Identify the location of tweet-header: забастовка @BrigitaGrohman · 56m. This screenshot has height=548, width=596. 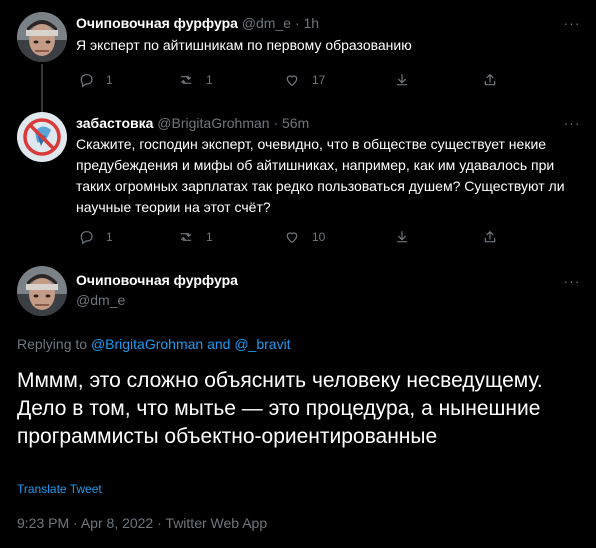
(192, 123).